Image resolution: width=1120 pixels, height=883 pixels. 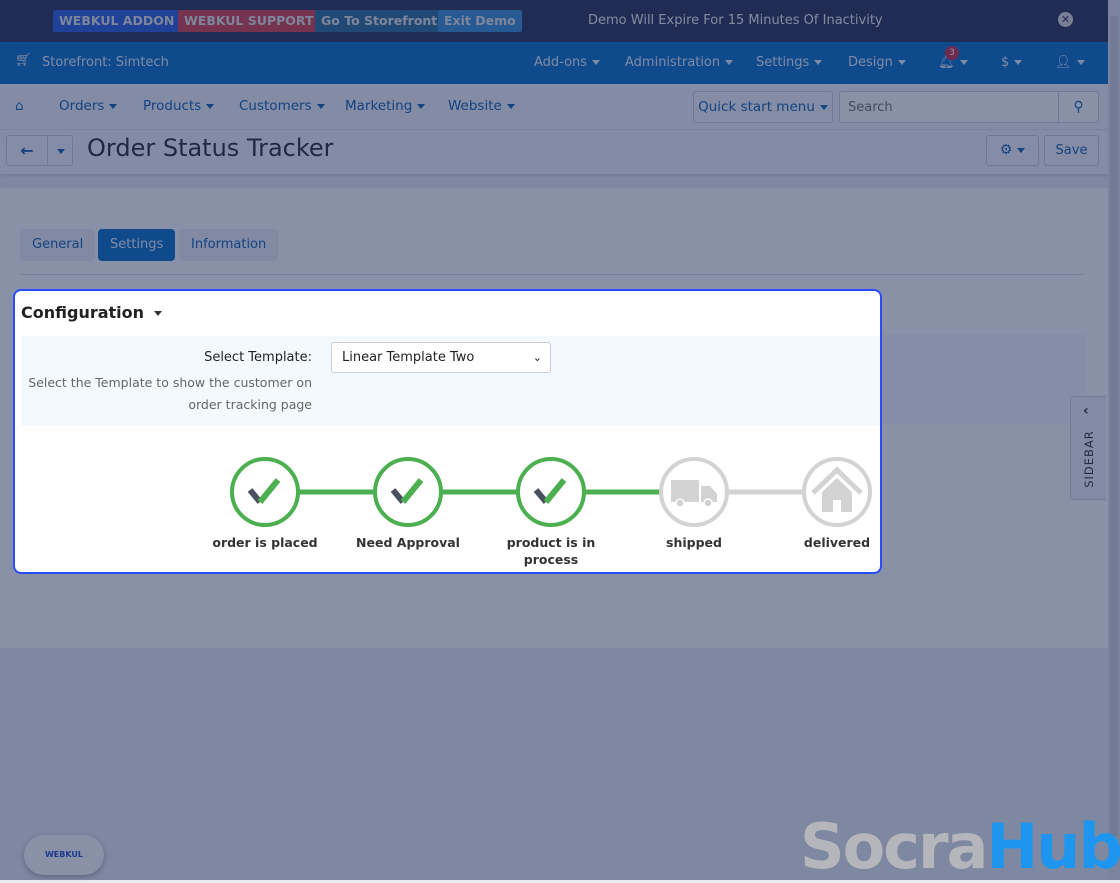 I want to click on watermark-logo: SocraHub, so click(x=960, y=846).